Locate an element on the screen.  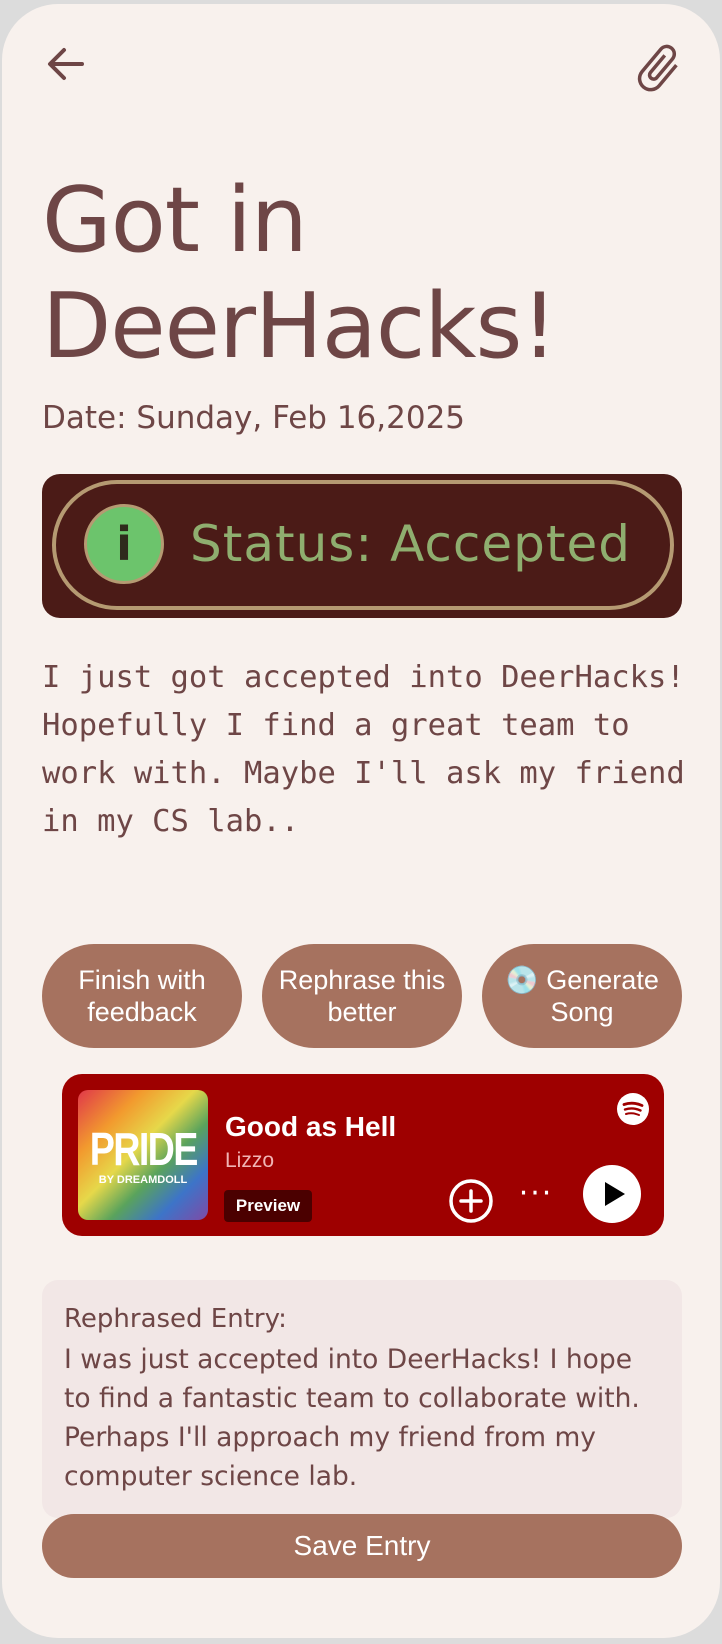
album-art: PRIDE BY DREAMDOLL is located at coordinates (143, 1155).